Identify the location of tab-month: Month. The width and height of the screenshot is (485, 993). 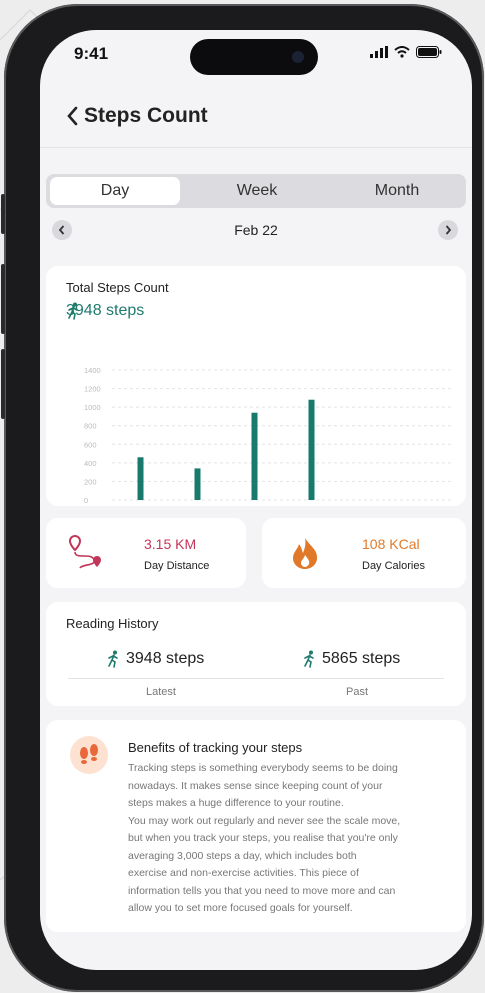
(397, 191).